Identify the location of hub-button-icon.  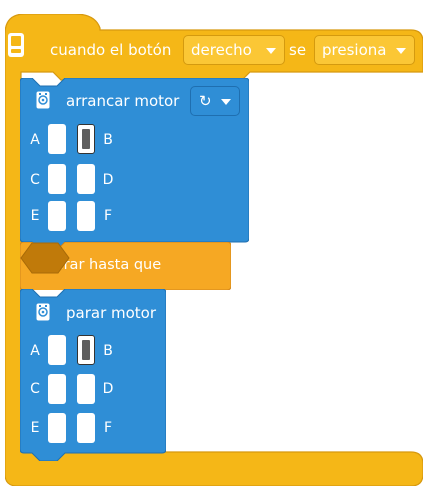
(16, 45).